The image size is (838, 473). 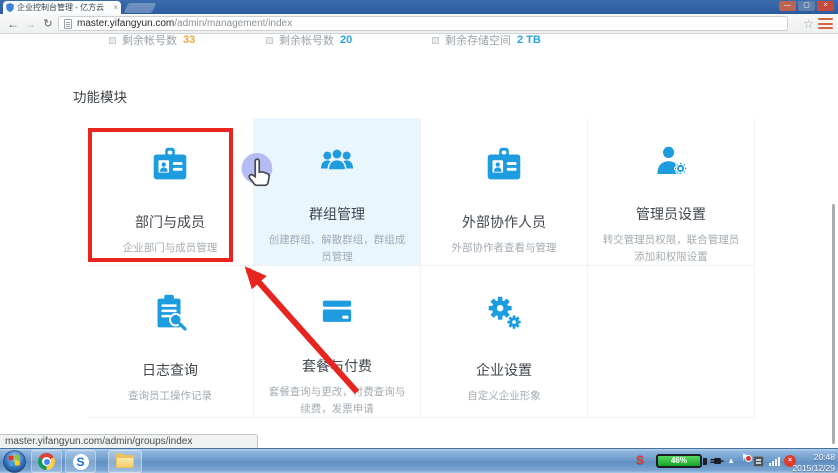 I want to click on module-desc: 企业部门与成员管理, so click(x=170, y=248).